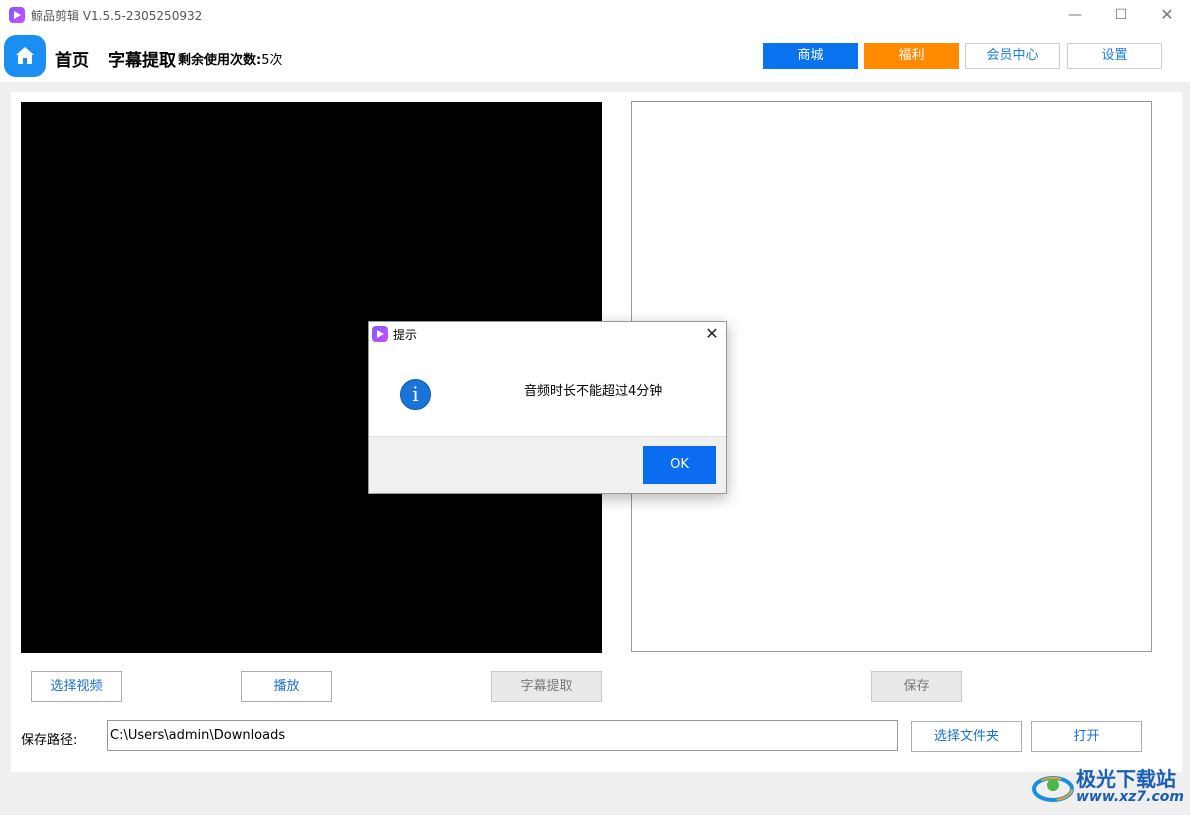 Image resolution: width=1190 pixels, height=815 pixels. Describe the element at coordinates (415, 394) in the screenshot. I see `info-icon: i` at that location.